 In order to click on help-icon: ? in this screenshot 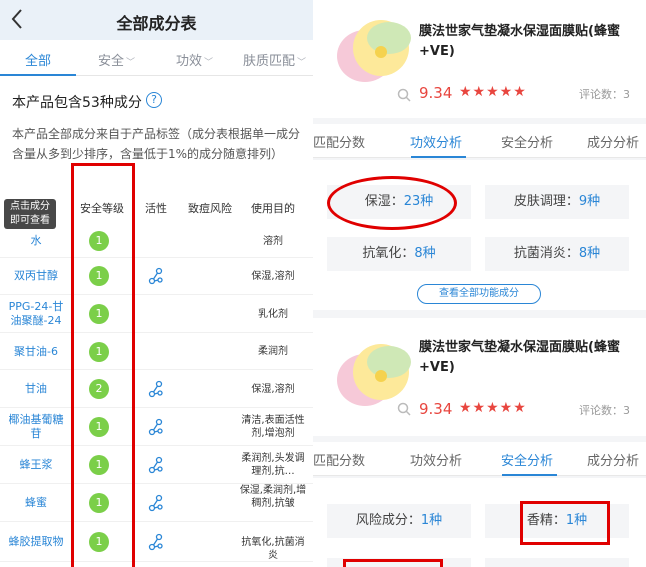, I will do `click(154, 100)`.